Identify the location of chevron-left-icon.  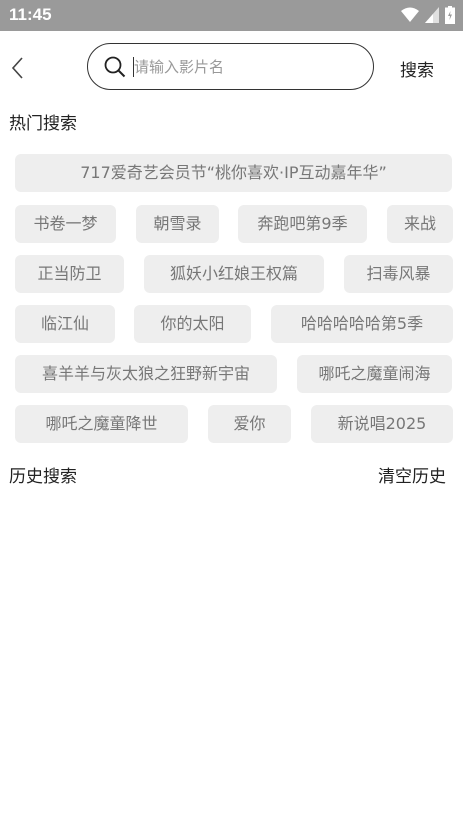
(17, 68).